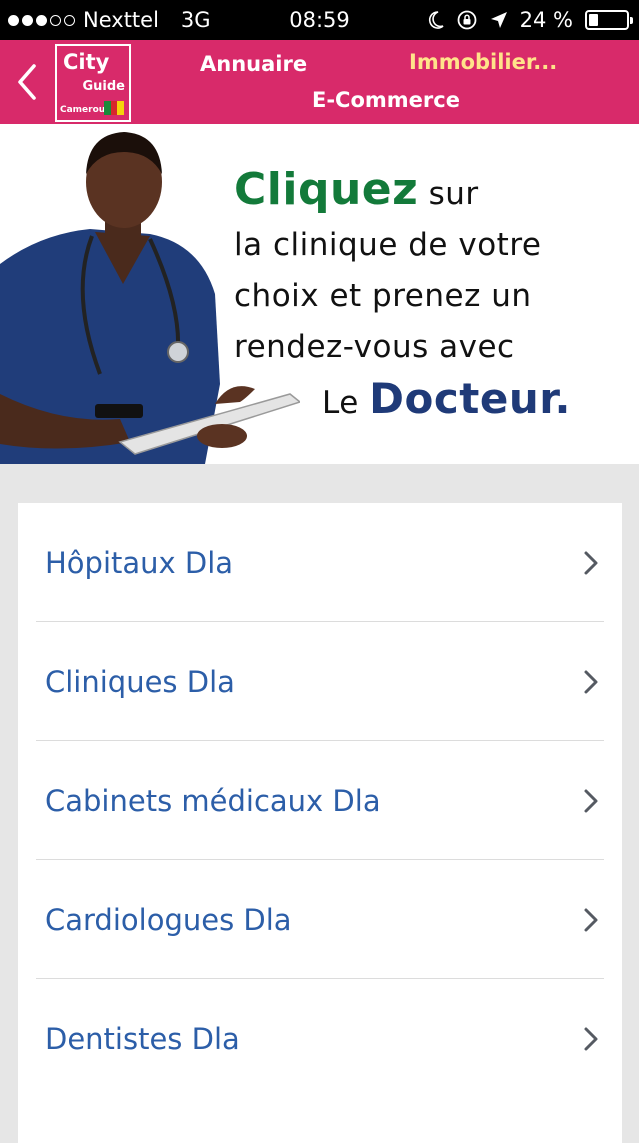 Image resolution: width=639 pixels, height=1143 pixels. I want to click on logo-city-text: City, so click(86, 62).